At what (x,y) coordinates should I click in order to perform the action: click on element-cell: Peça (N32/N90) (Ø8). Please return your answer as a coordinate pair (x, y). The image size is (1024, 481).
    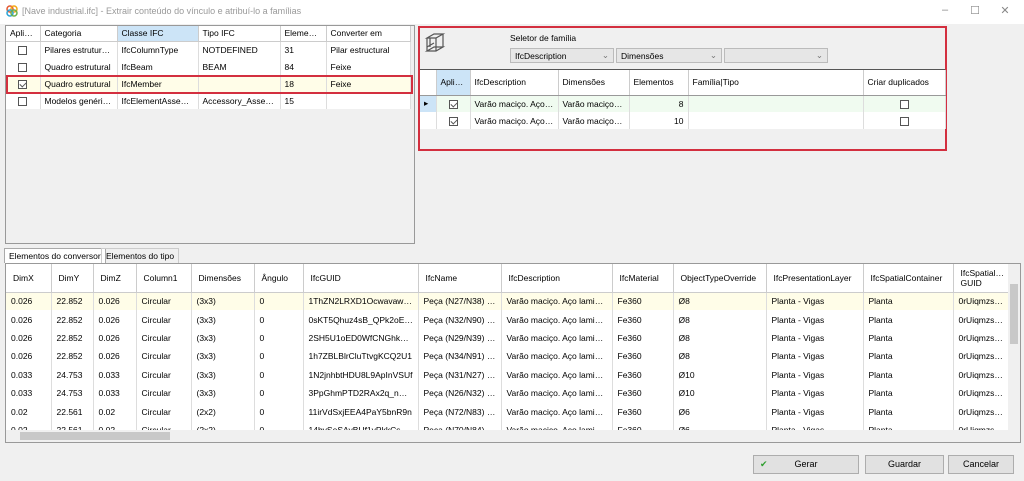
    Looking at the image, I should click on (460, 319).